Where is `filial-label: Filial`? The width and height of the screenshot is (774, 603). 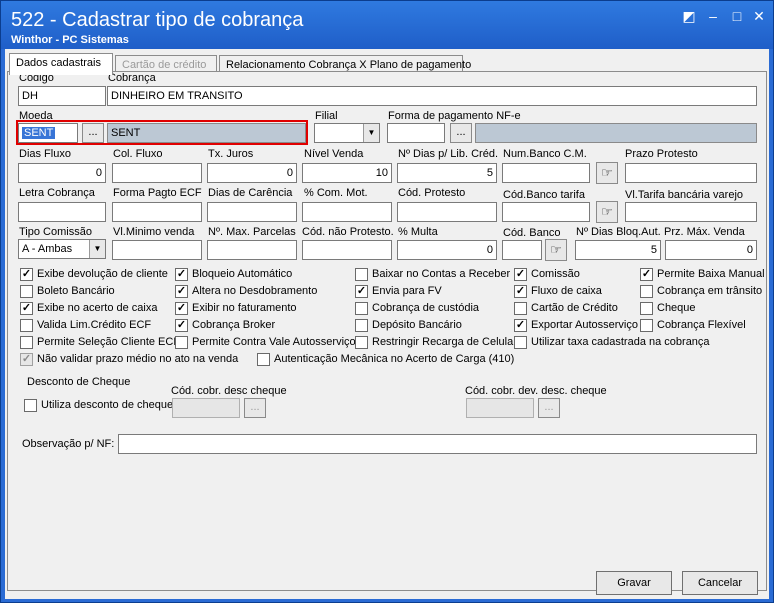 filial-label: Filial is located at coordinates (326, 116).